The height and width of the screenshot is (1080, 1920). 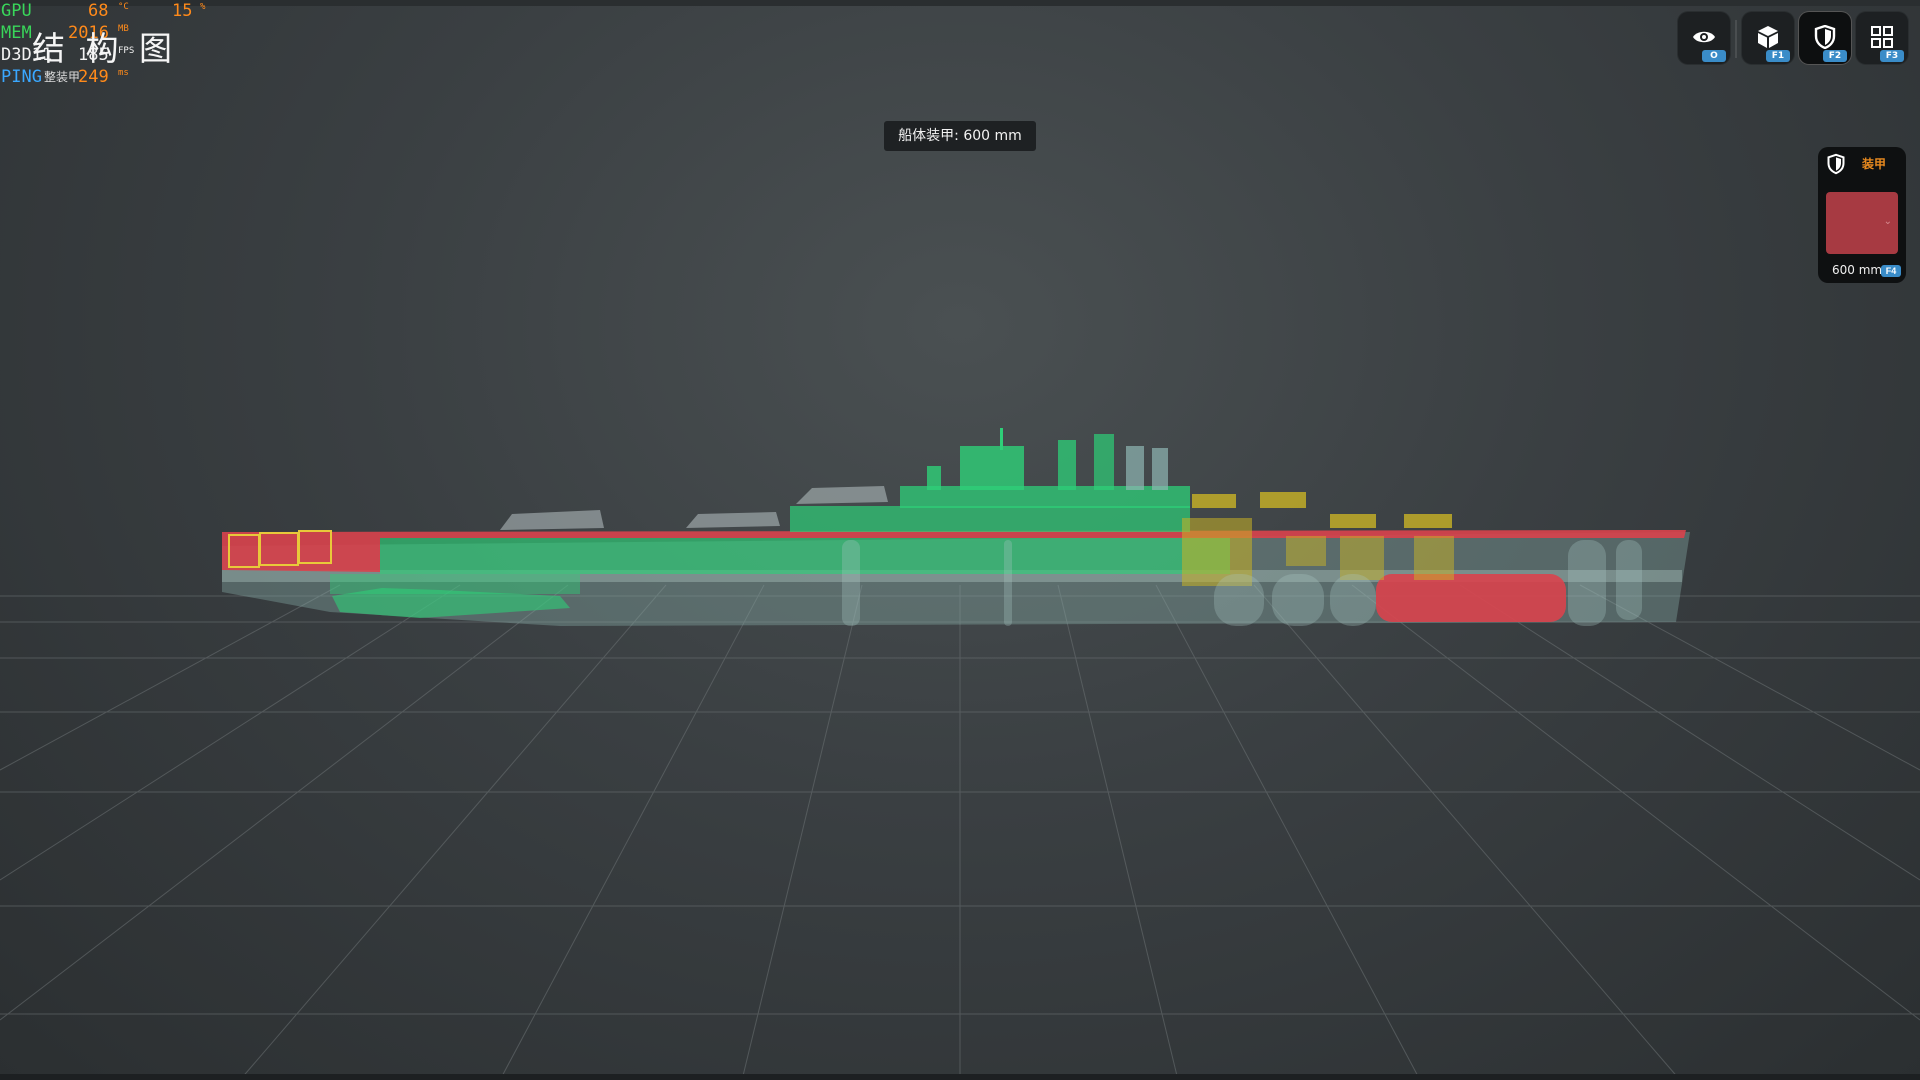 What do you see at coordinates (960, 136) in the screenshot?
I see `armor-tooltip: 船体装甲: 600 mm` at bounding box center [960, 136].